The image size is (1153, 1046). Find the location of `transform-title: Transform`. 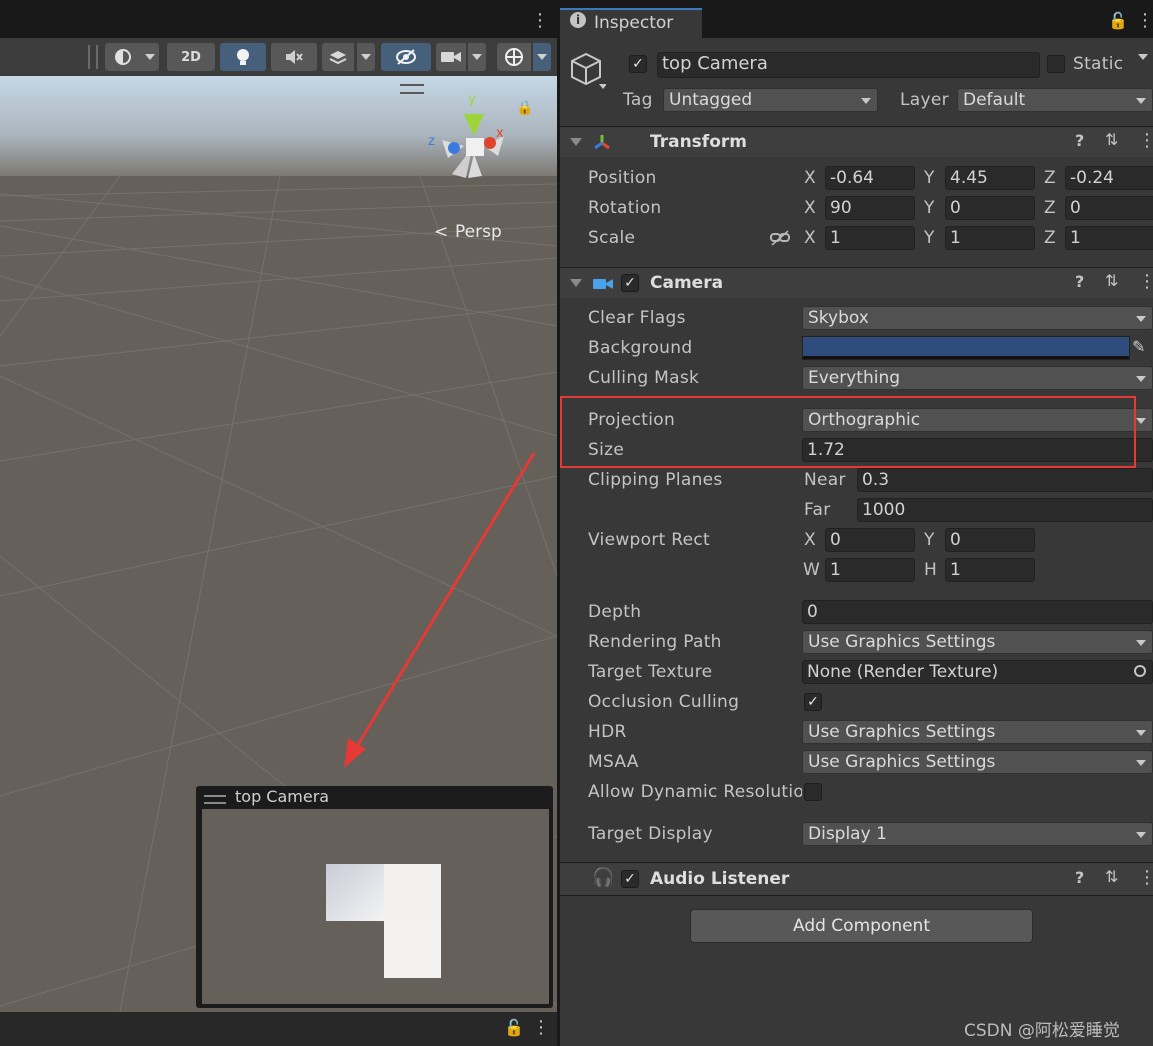

transform-title: Transform is located at coordinates (698, 142).